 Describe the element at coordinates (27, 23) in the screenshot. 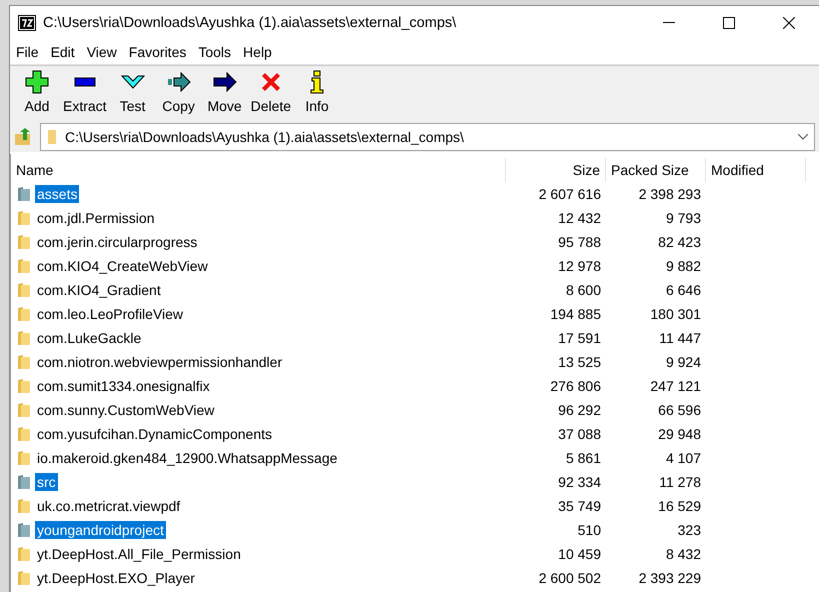

I see `app-logo-icon` at that location.